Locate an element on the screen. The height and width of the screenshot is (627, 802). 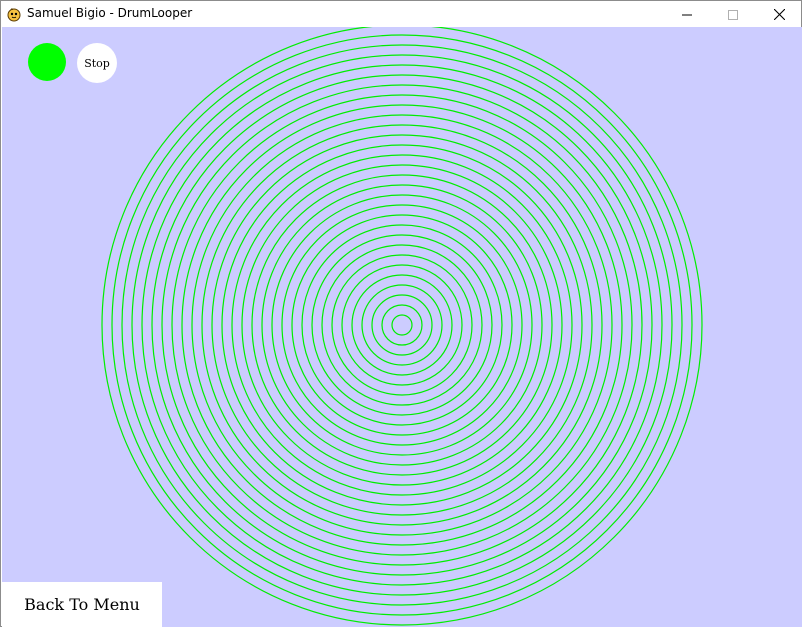
maximize-icon is located at coordinates (733, 14).